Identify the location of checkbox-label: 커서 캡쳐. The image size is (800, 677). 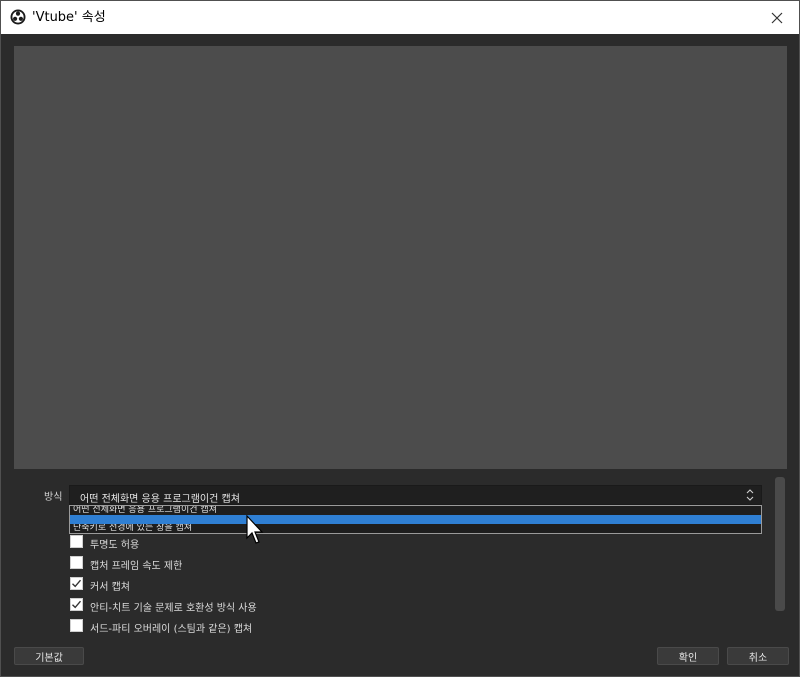
(110, 587).